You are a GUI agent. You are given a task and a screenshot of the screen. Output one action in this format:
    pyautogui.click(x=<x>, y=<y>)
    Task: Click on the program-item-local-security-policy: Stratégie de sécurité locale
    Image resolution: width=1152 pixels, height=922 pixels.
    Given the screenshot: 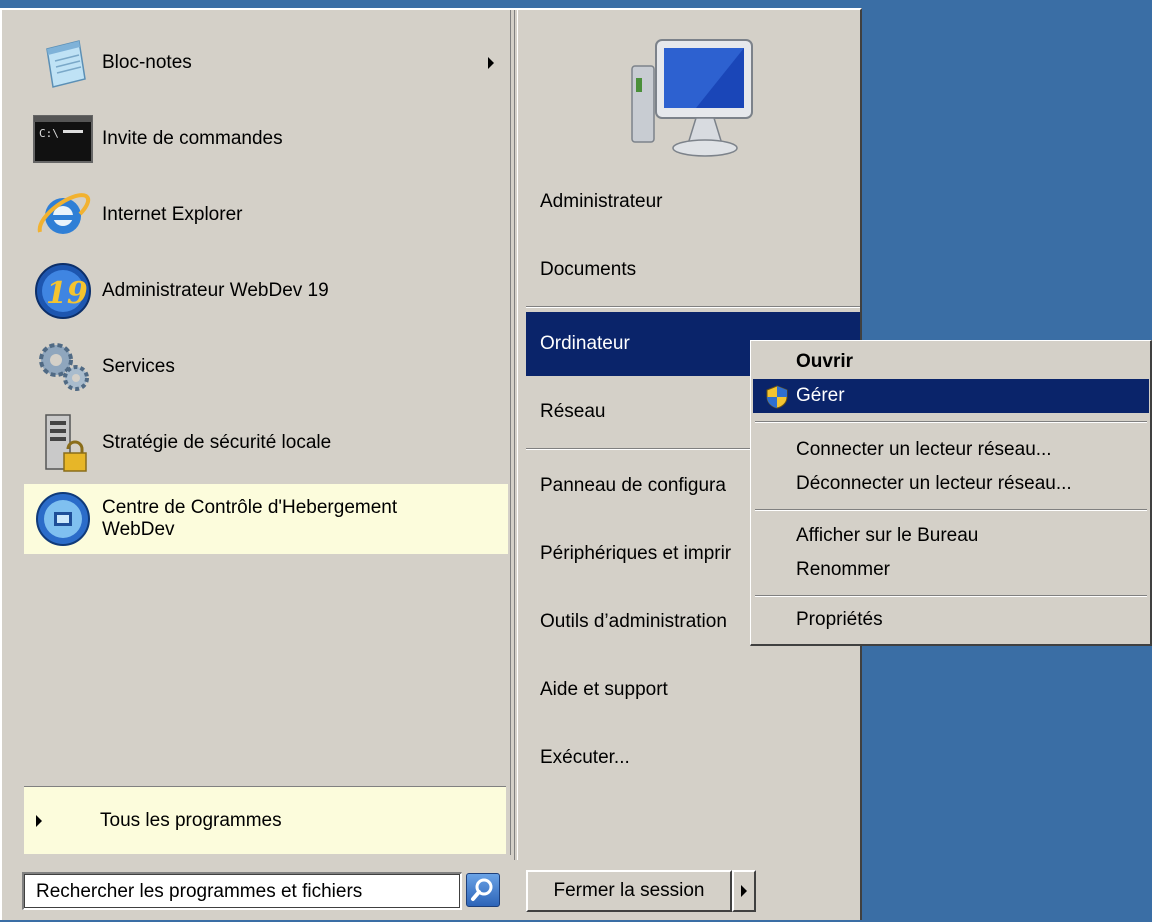 What is the action you would take?
    pyautogui.click(x=266, y=443)
    